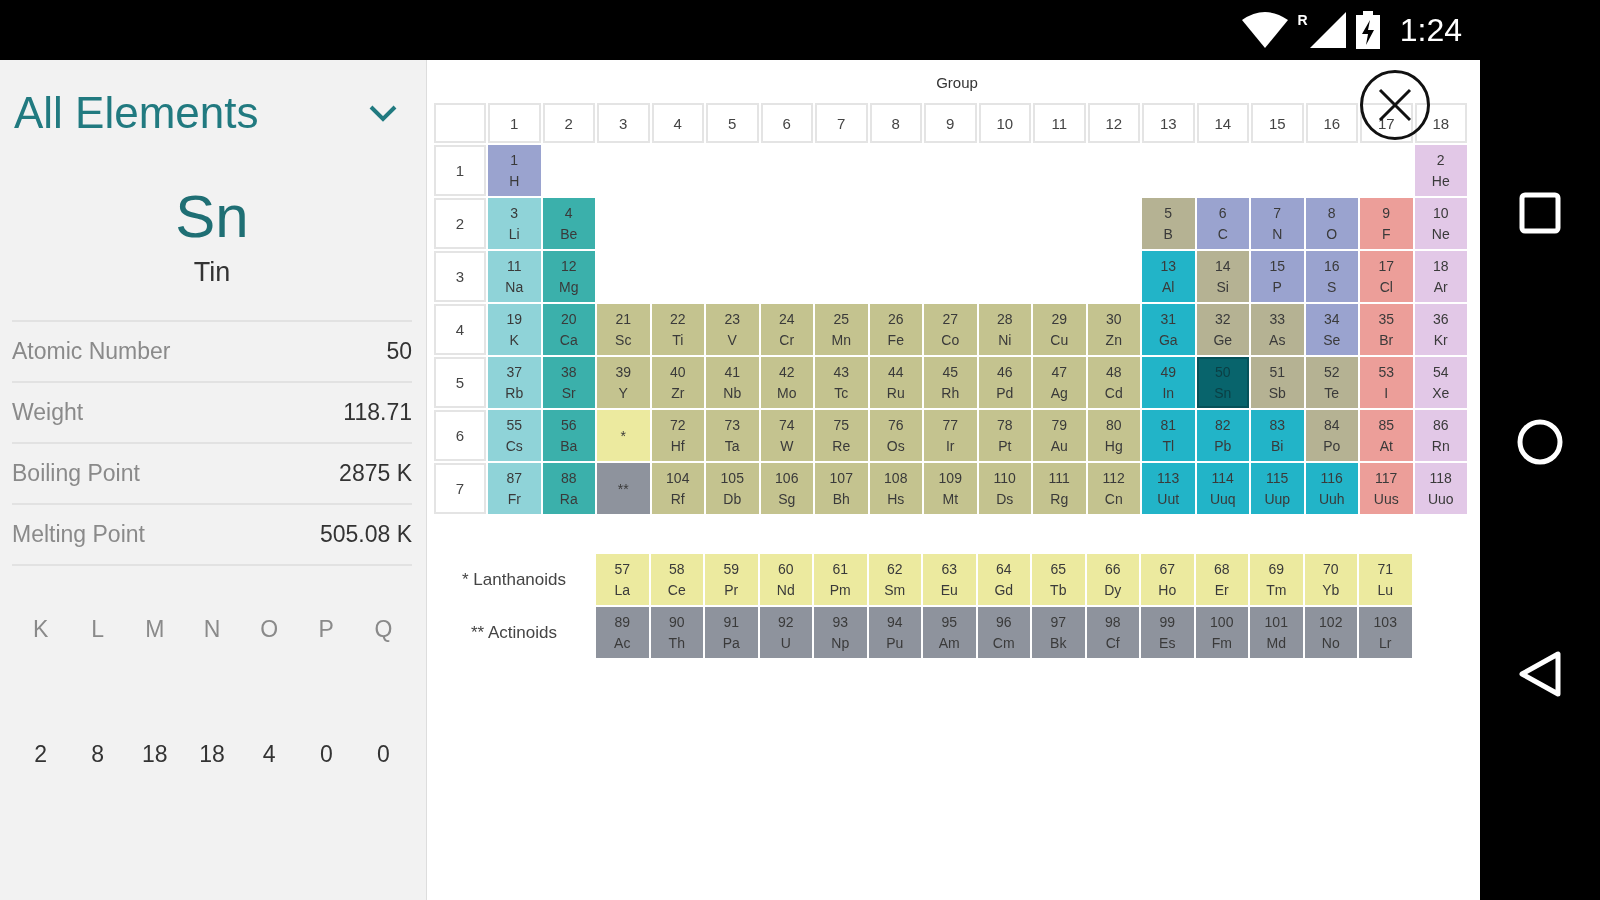 Image resolution: width=1600 pixels, height=900 pixels. What do you see at coordinates (514, 170) in the screenshot?
I see `element-tile: 1 H` at bounding box center [514, 170].